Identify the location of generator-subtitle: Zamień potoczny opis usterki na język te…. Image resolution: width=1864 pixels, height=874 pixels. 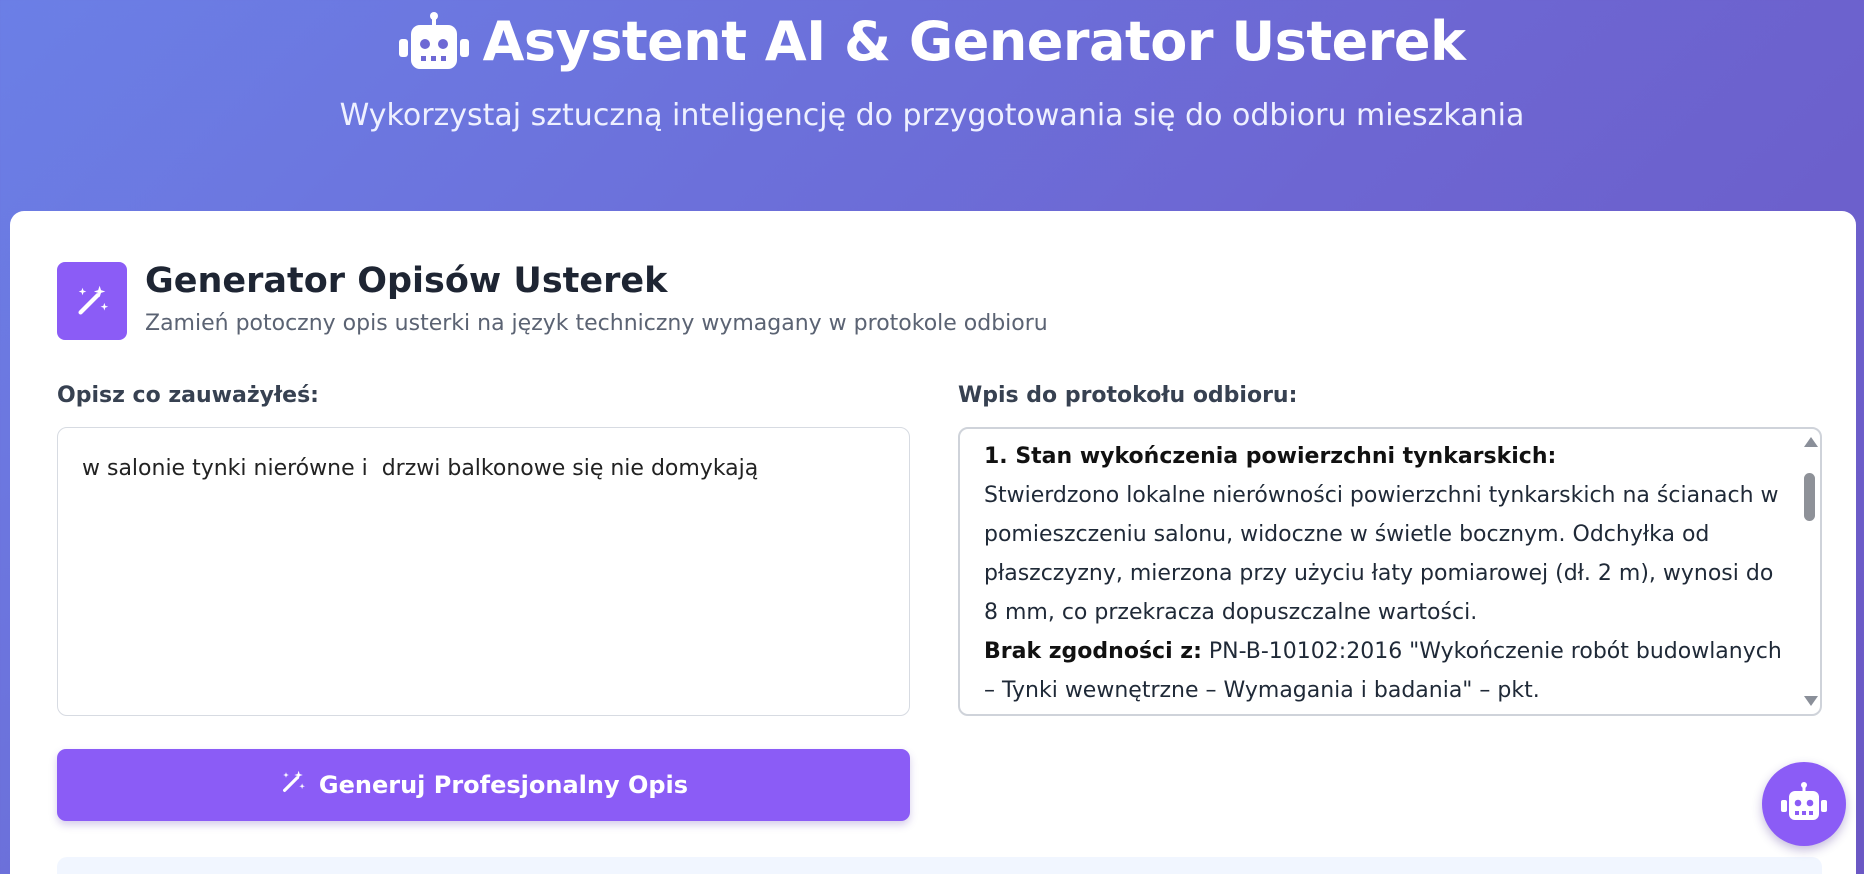
(596, 323).